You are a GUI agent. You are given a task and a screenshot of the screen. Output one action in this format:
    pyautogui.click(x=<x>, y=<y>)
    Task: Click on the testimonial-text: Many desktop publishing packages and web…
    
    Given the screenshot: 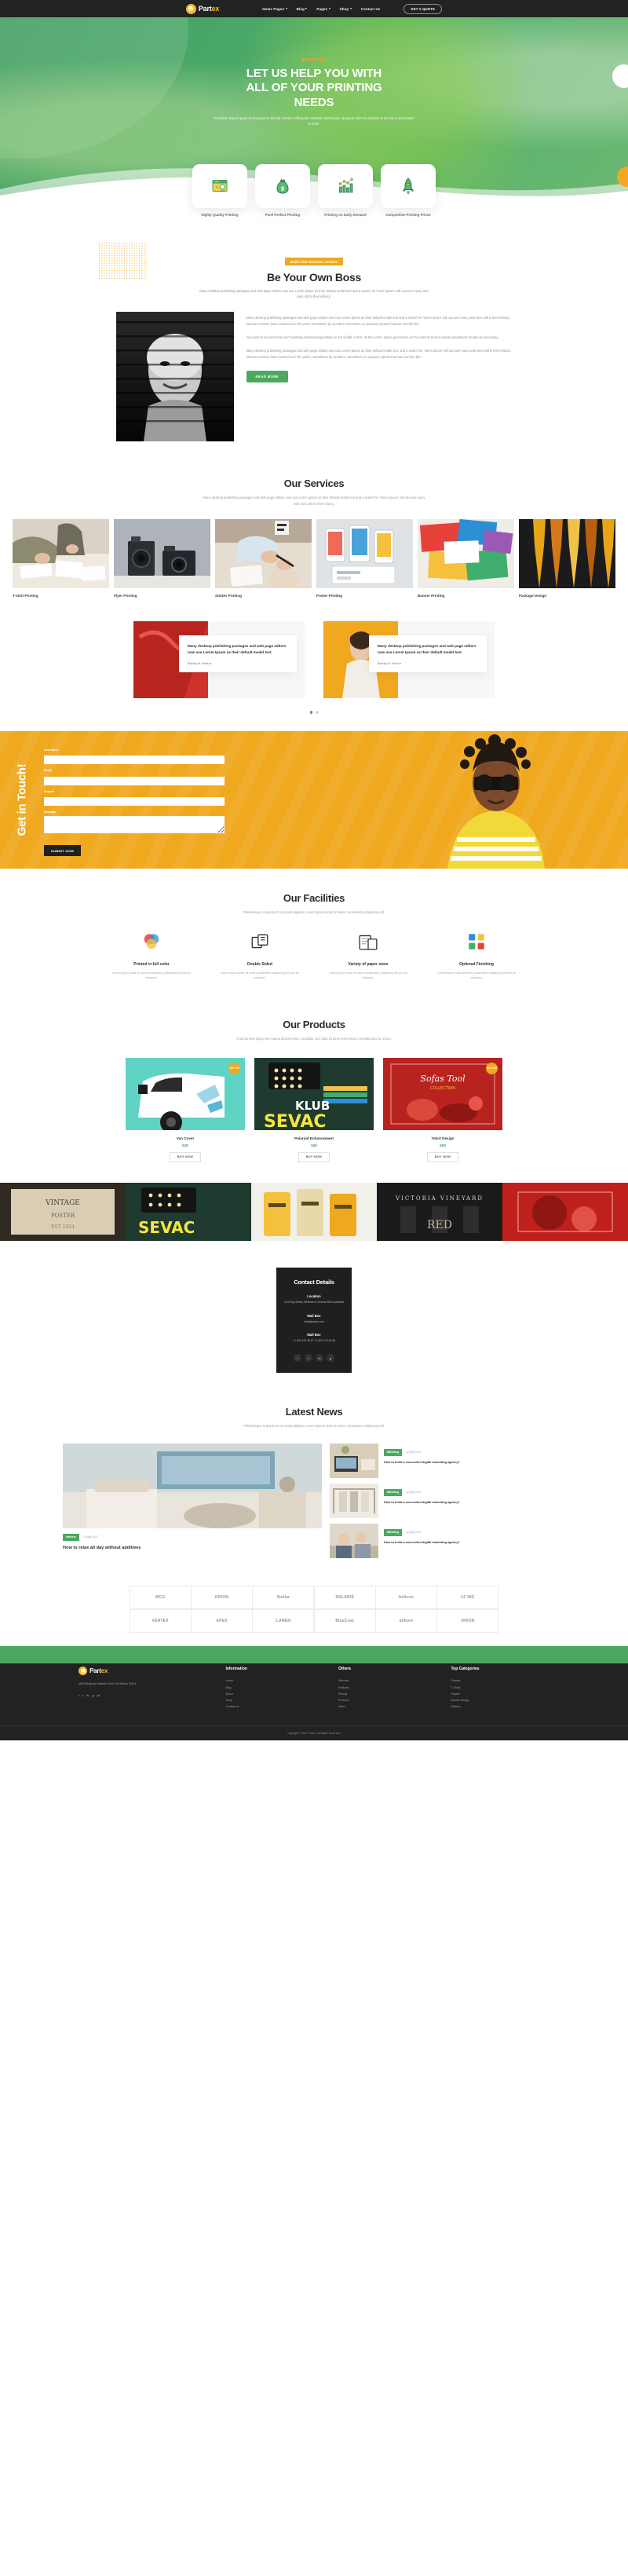 What is the action you would take?
    pyautogui.click(x=237, y=650)
    